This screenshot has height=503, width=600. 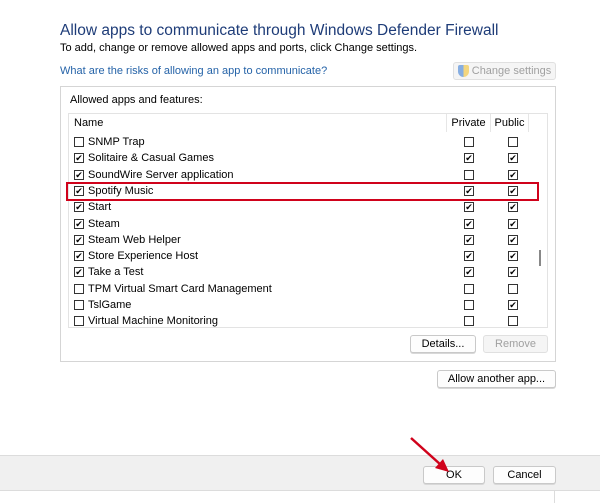 What do you see at coordinates (304, 158) in the screenshot?
I see `table-row: ✔ Solitaire & Casual Games ✔ ✔` at bounding box center [304, 158].